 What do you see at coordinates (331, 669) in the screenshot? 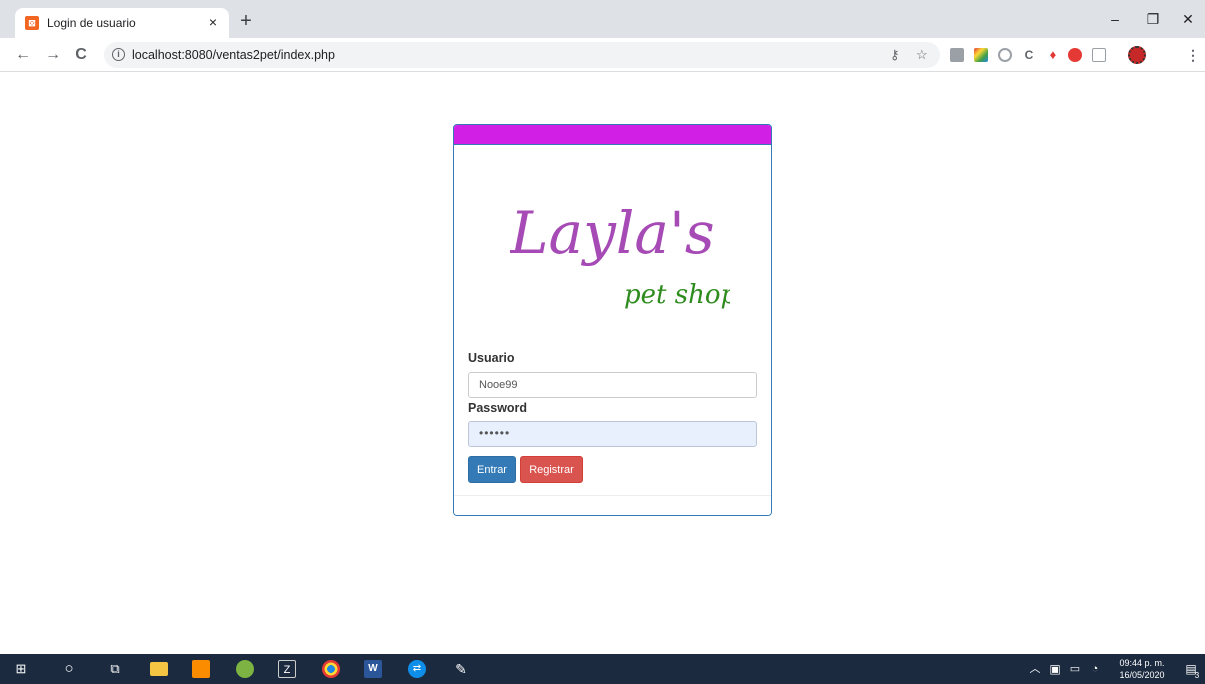
I see `chrome-icon` at bounding box center [331, 669].